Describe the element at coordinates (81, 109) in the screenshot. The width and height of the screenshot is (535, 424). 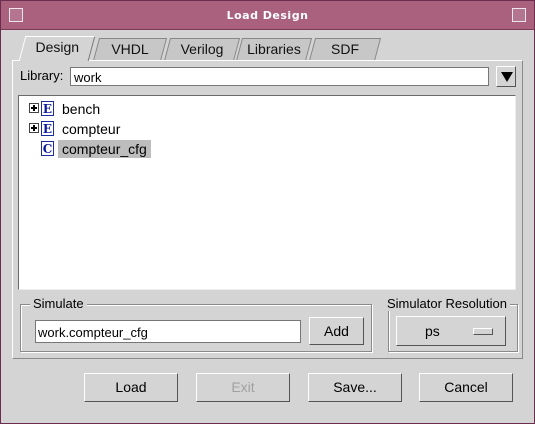
I see `tree-item-label: bench` at that location.